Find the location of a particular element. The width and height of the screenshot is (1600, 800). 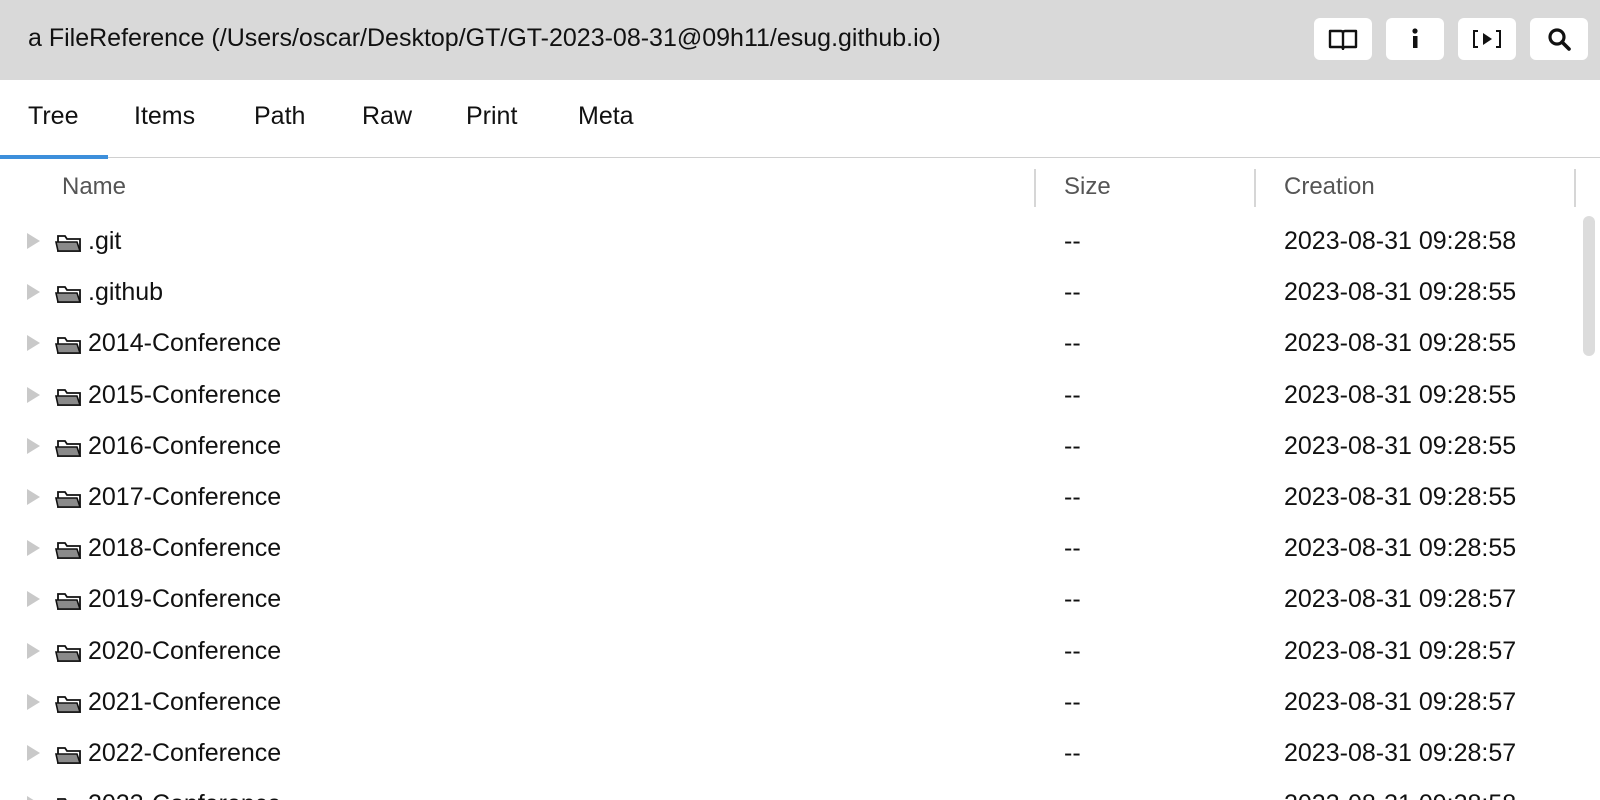

playground-icon is located at coordinates (1487, 39).